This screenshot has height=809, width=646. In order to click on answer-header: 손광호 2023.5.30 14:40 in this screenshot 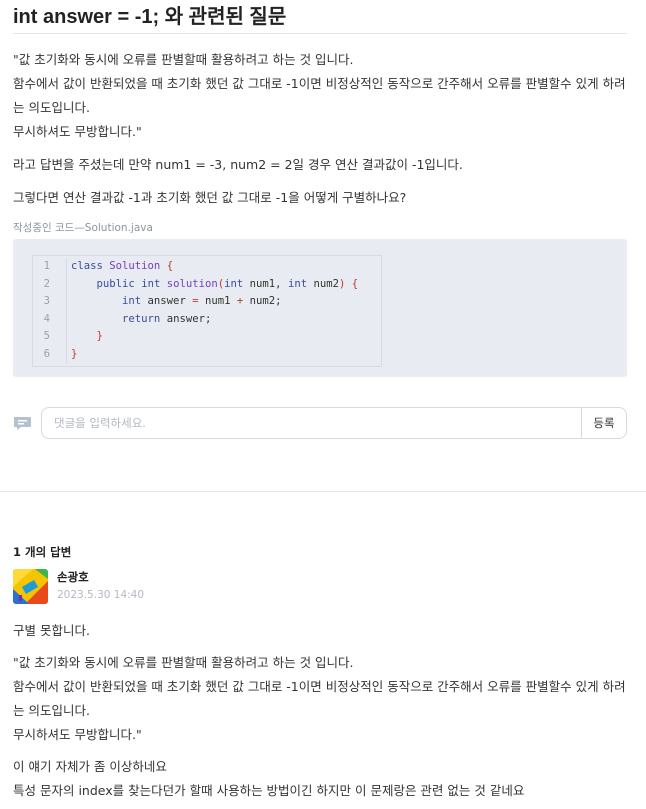, I will do `click(320, 587)`.